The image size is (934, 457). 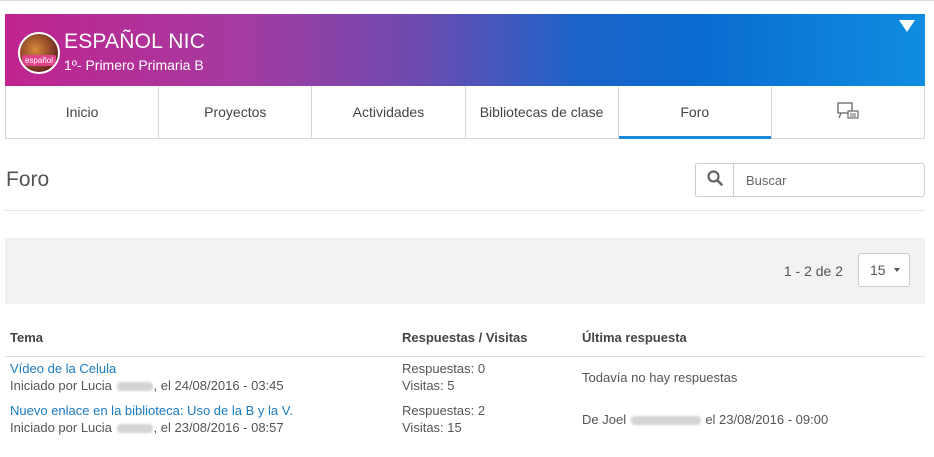 I want to click on search-button, so click(x=715, y=180).